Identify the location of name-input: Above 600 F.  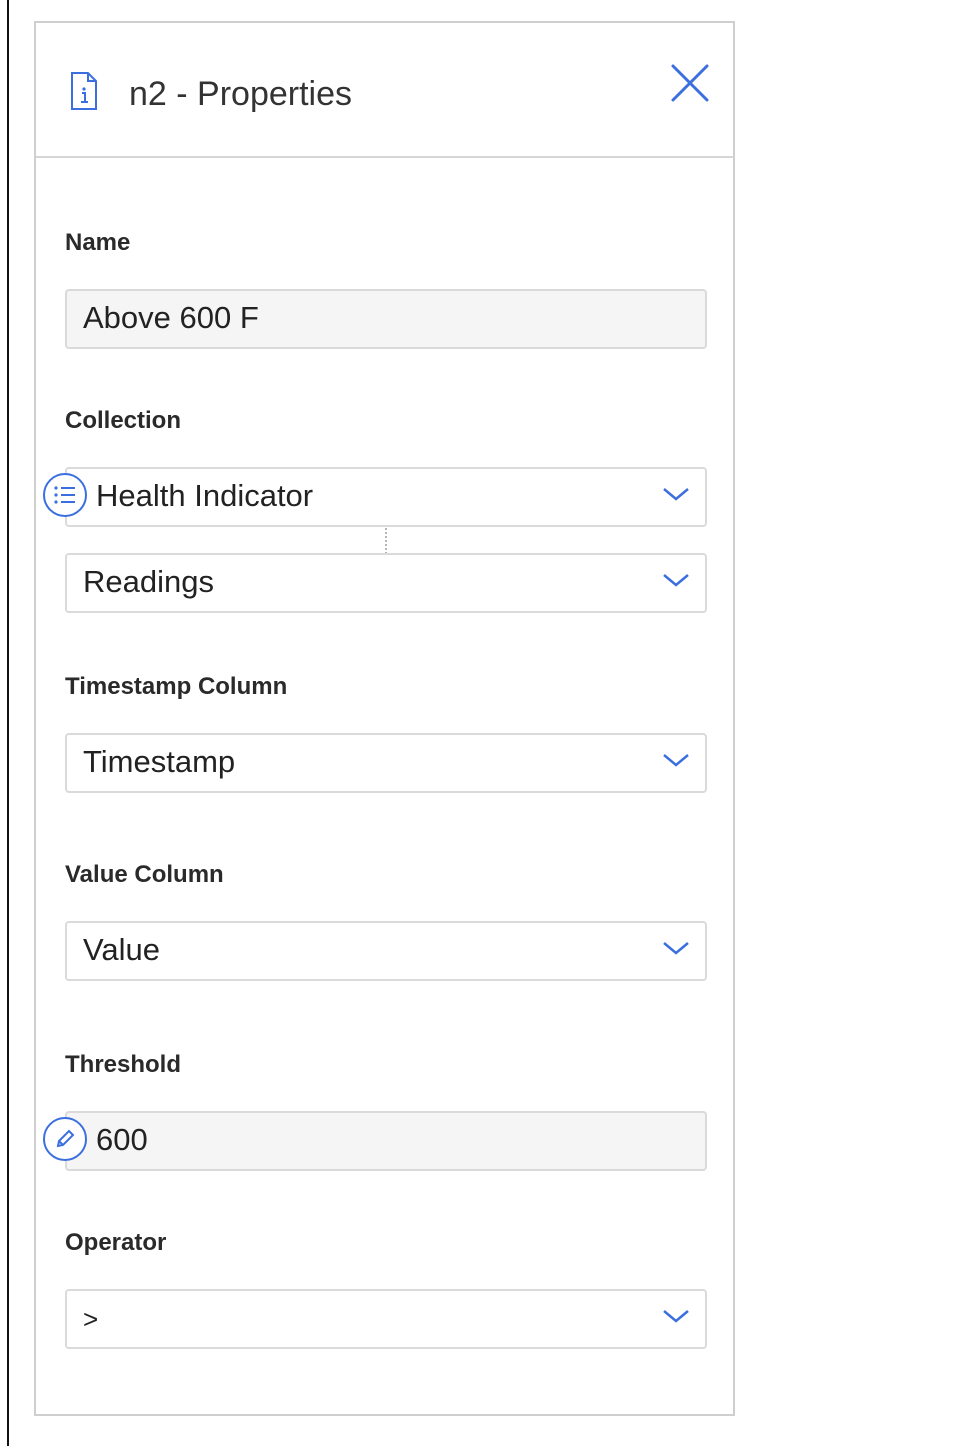
(386, 319).